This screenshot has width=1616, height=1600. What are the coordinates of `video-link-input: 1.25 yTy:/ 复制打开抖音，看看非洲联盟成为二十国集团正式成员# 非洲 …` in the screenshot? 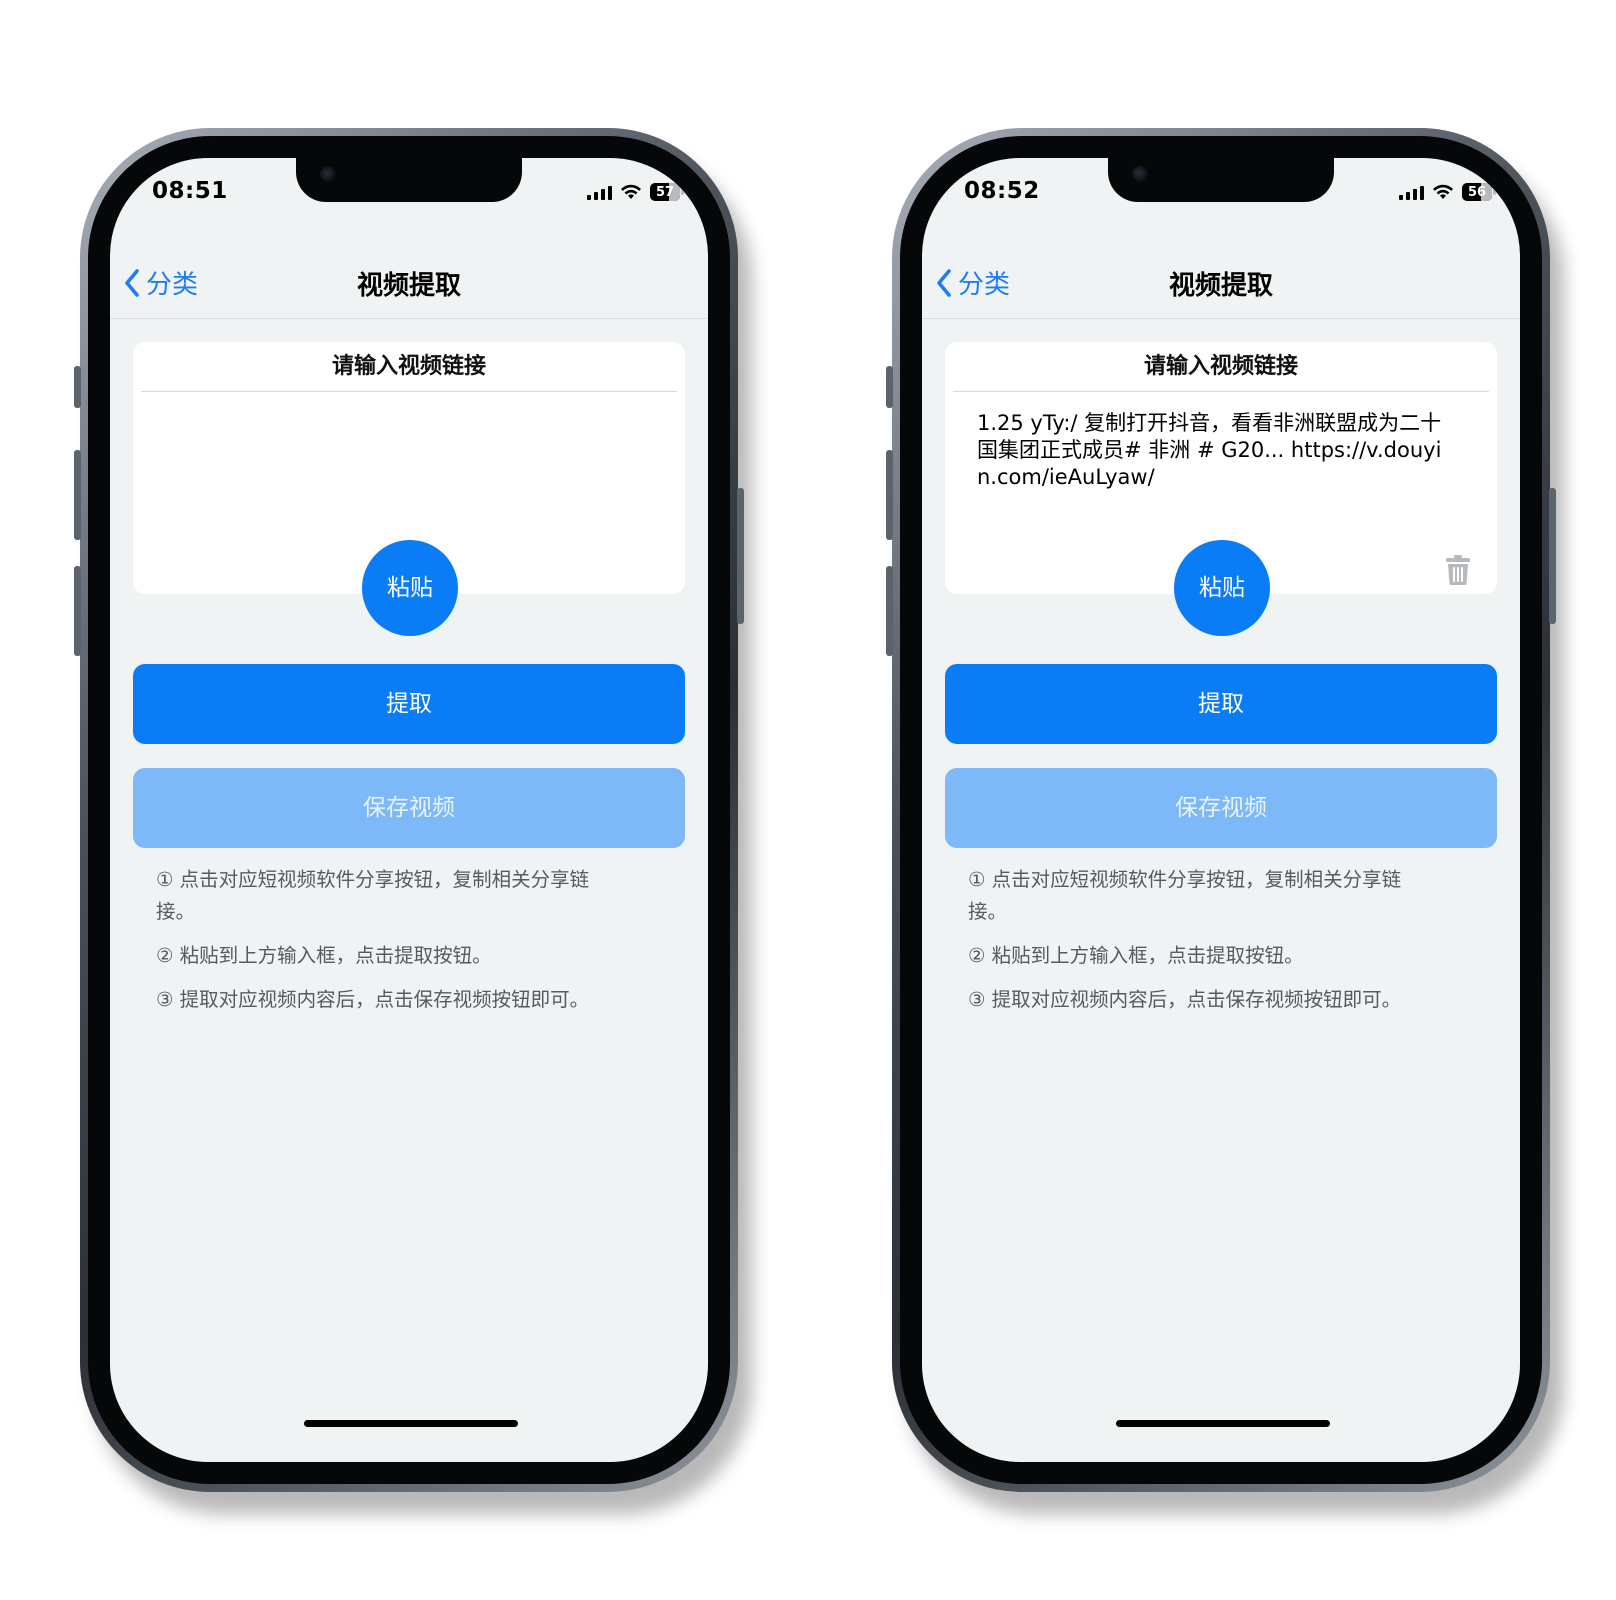 It's located at (1218, 450).